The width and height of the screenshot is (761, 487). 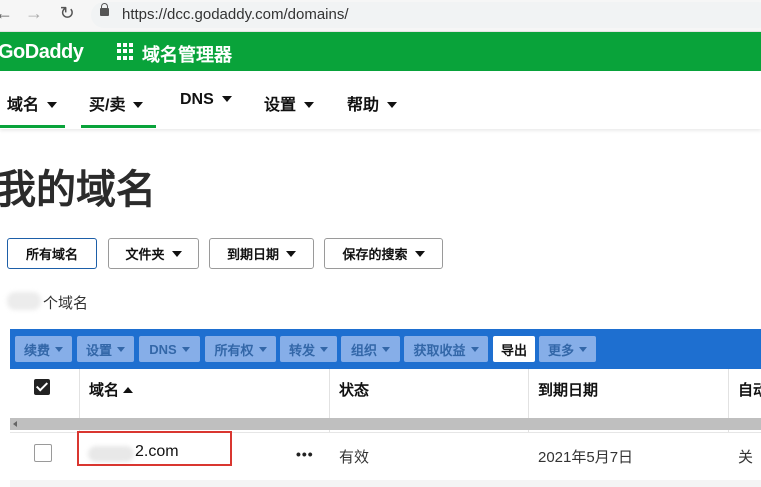 What do you see at coordinates (363, 105) in the screenshot?
I see `nav-item-label: 帮助` at bounding box center [363, 105].